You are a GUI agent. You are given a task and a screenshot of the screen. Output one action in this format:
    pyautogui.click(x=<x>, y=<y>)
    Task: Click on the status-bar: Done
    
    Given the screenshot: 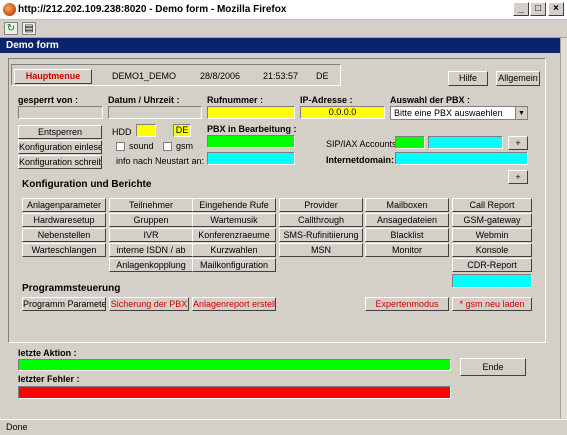 What is the action you would take?
    pyautogui.click(x=283, y=427)
    